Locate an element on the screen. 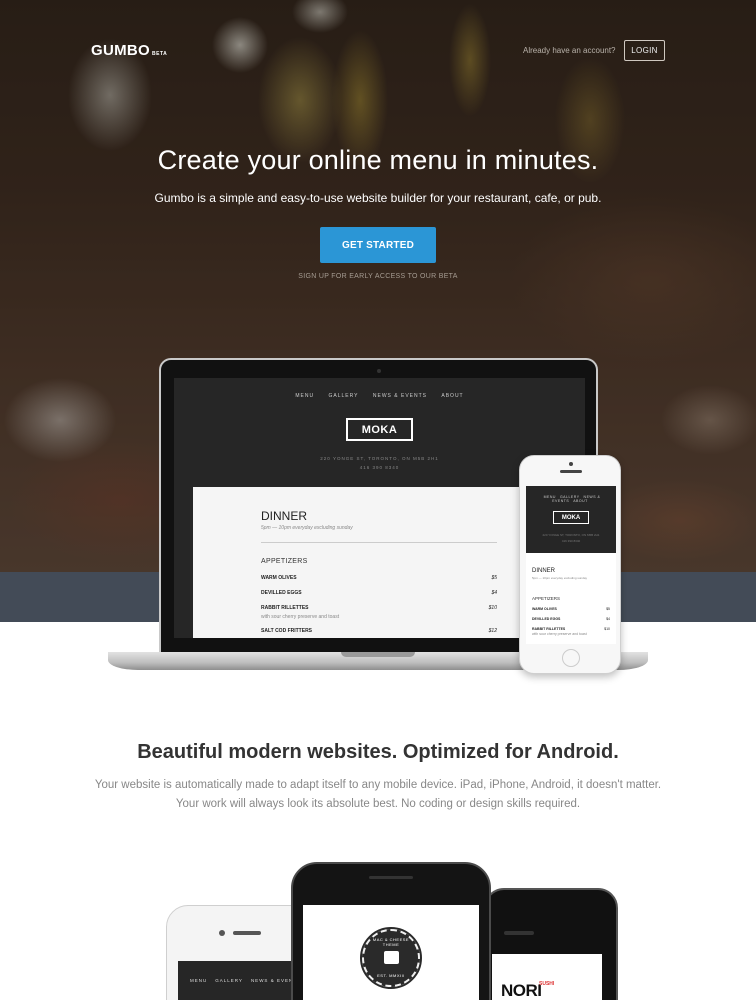 This screenshot has height=1000, width=756. login-button: LOGIN is located at coordinates (644, 50).